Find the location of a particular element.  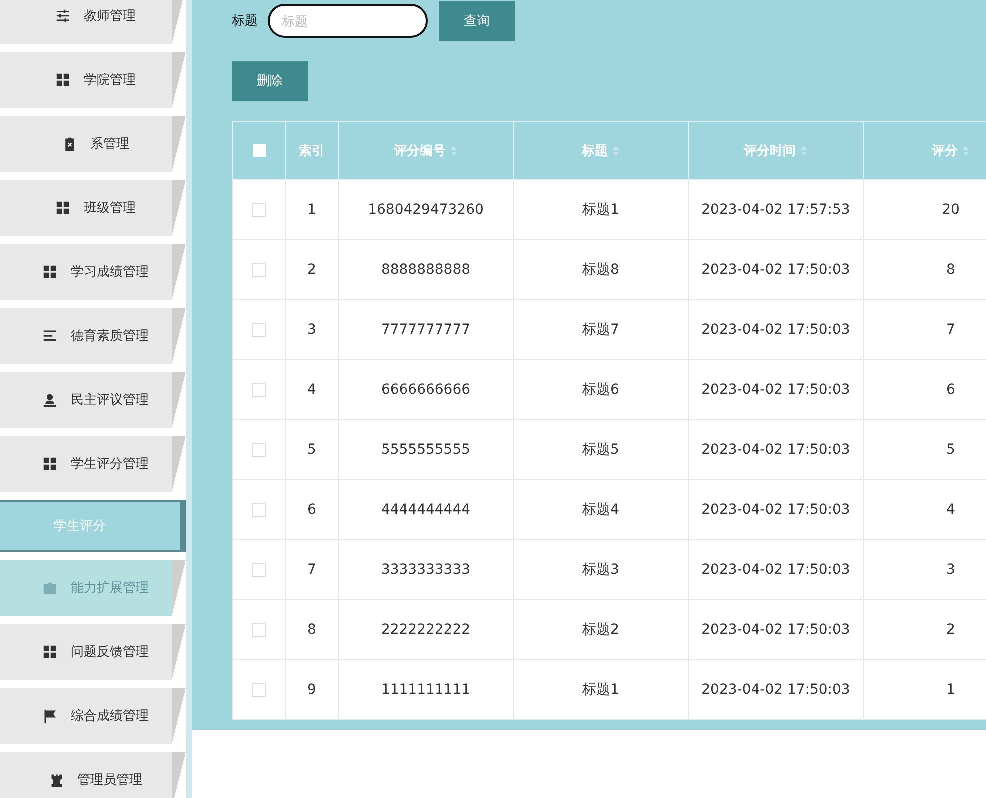

sidebar-item: 学生评分管理 is located at coordinates (93, 464).